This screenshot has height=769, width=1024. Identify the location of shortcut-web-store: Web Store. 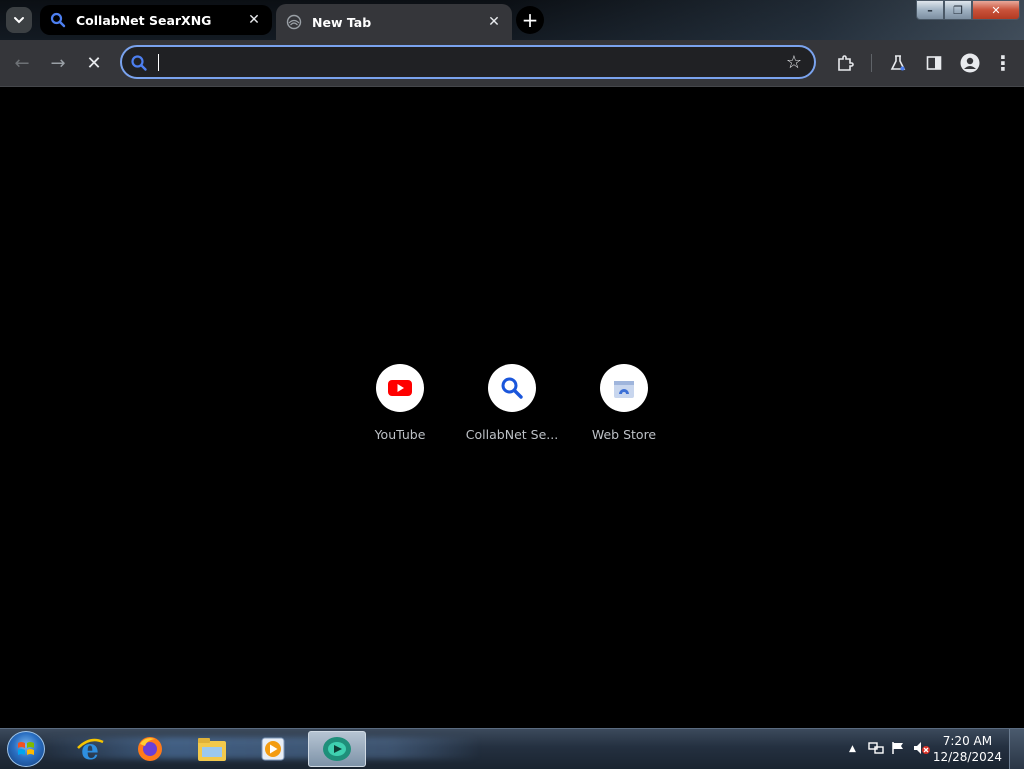
(624, 403).